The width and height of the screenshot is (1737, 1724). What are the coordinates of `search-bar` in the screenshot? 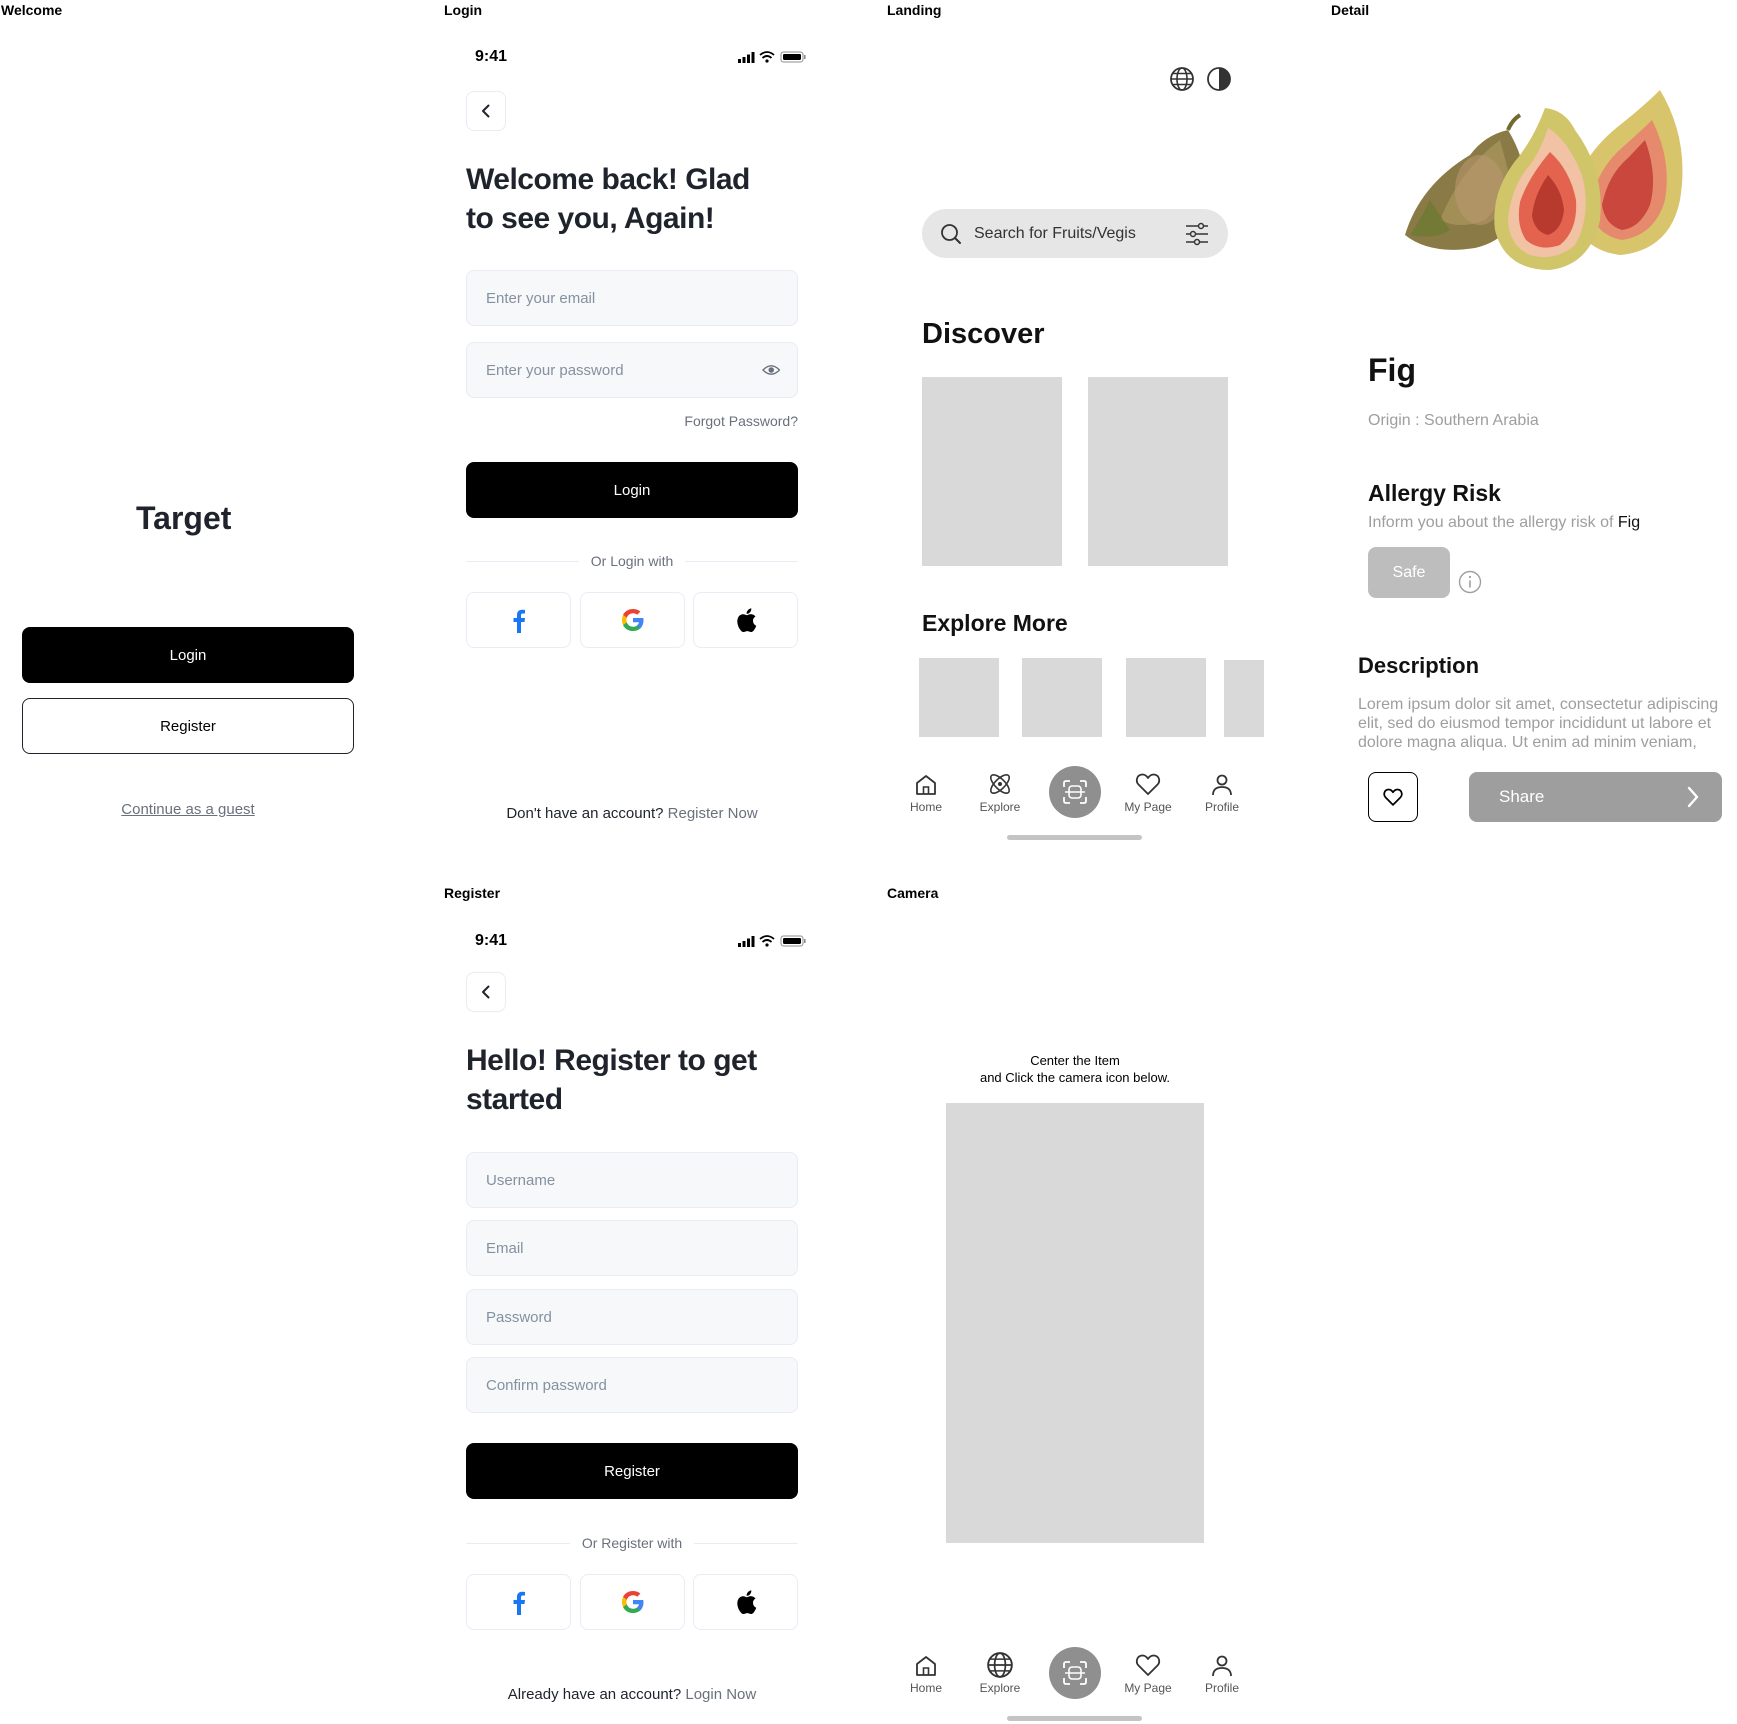 It's located at (1075, 233).